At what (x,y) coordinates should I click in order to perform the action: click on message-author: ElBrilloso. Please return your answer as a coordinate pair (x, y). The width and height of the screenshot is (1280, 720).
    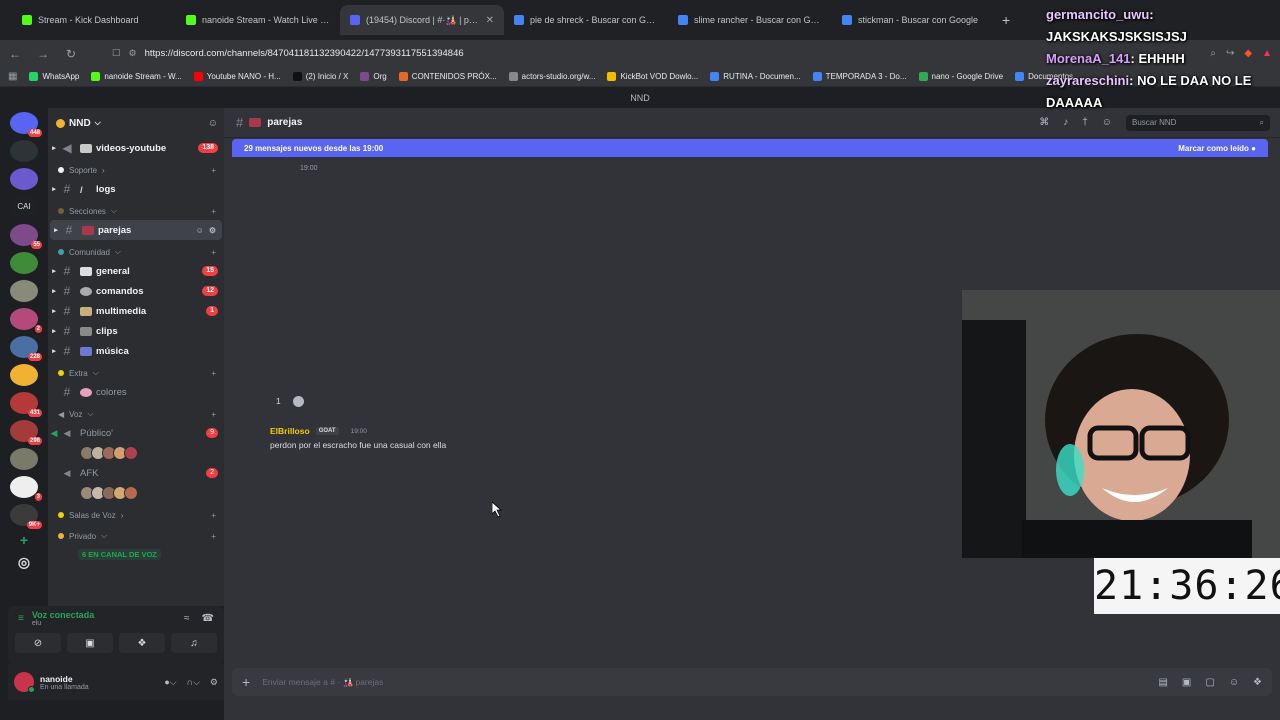
    Looking at the image, I should click on (290, 431).